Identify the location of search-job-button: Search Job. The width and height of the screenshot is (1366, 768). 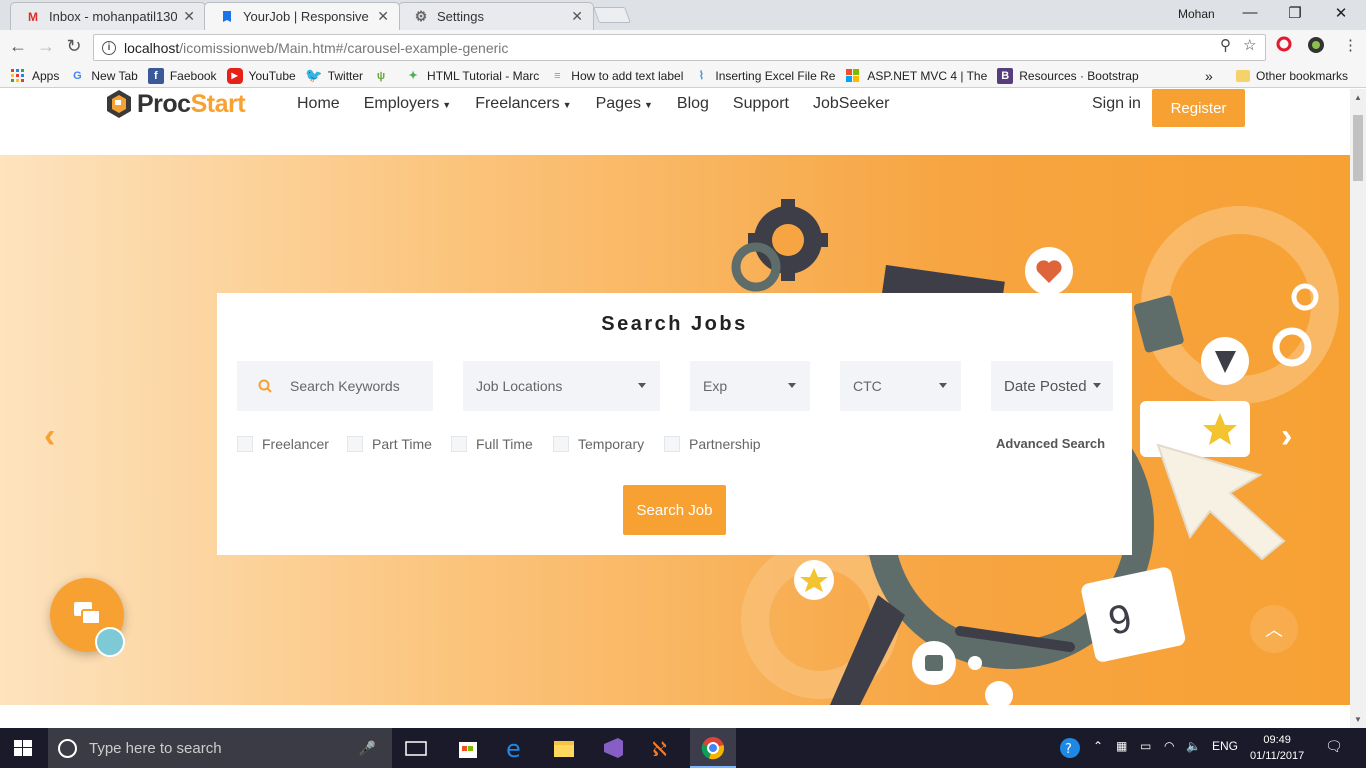
(674, 510).